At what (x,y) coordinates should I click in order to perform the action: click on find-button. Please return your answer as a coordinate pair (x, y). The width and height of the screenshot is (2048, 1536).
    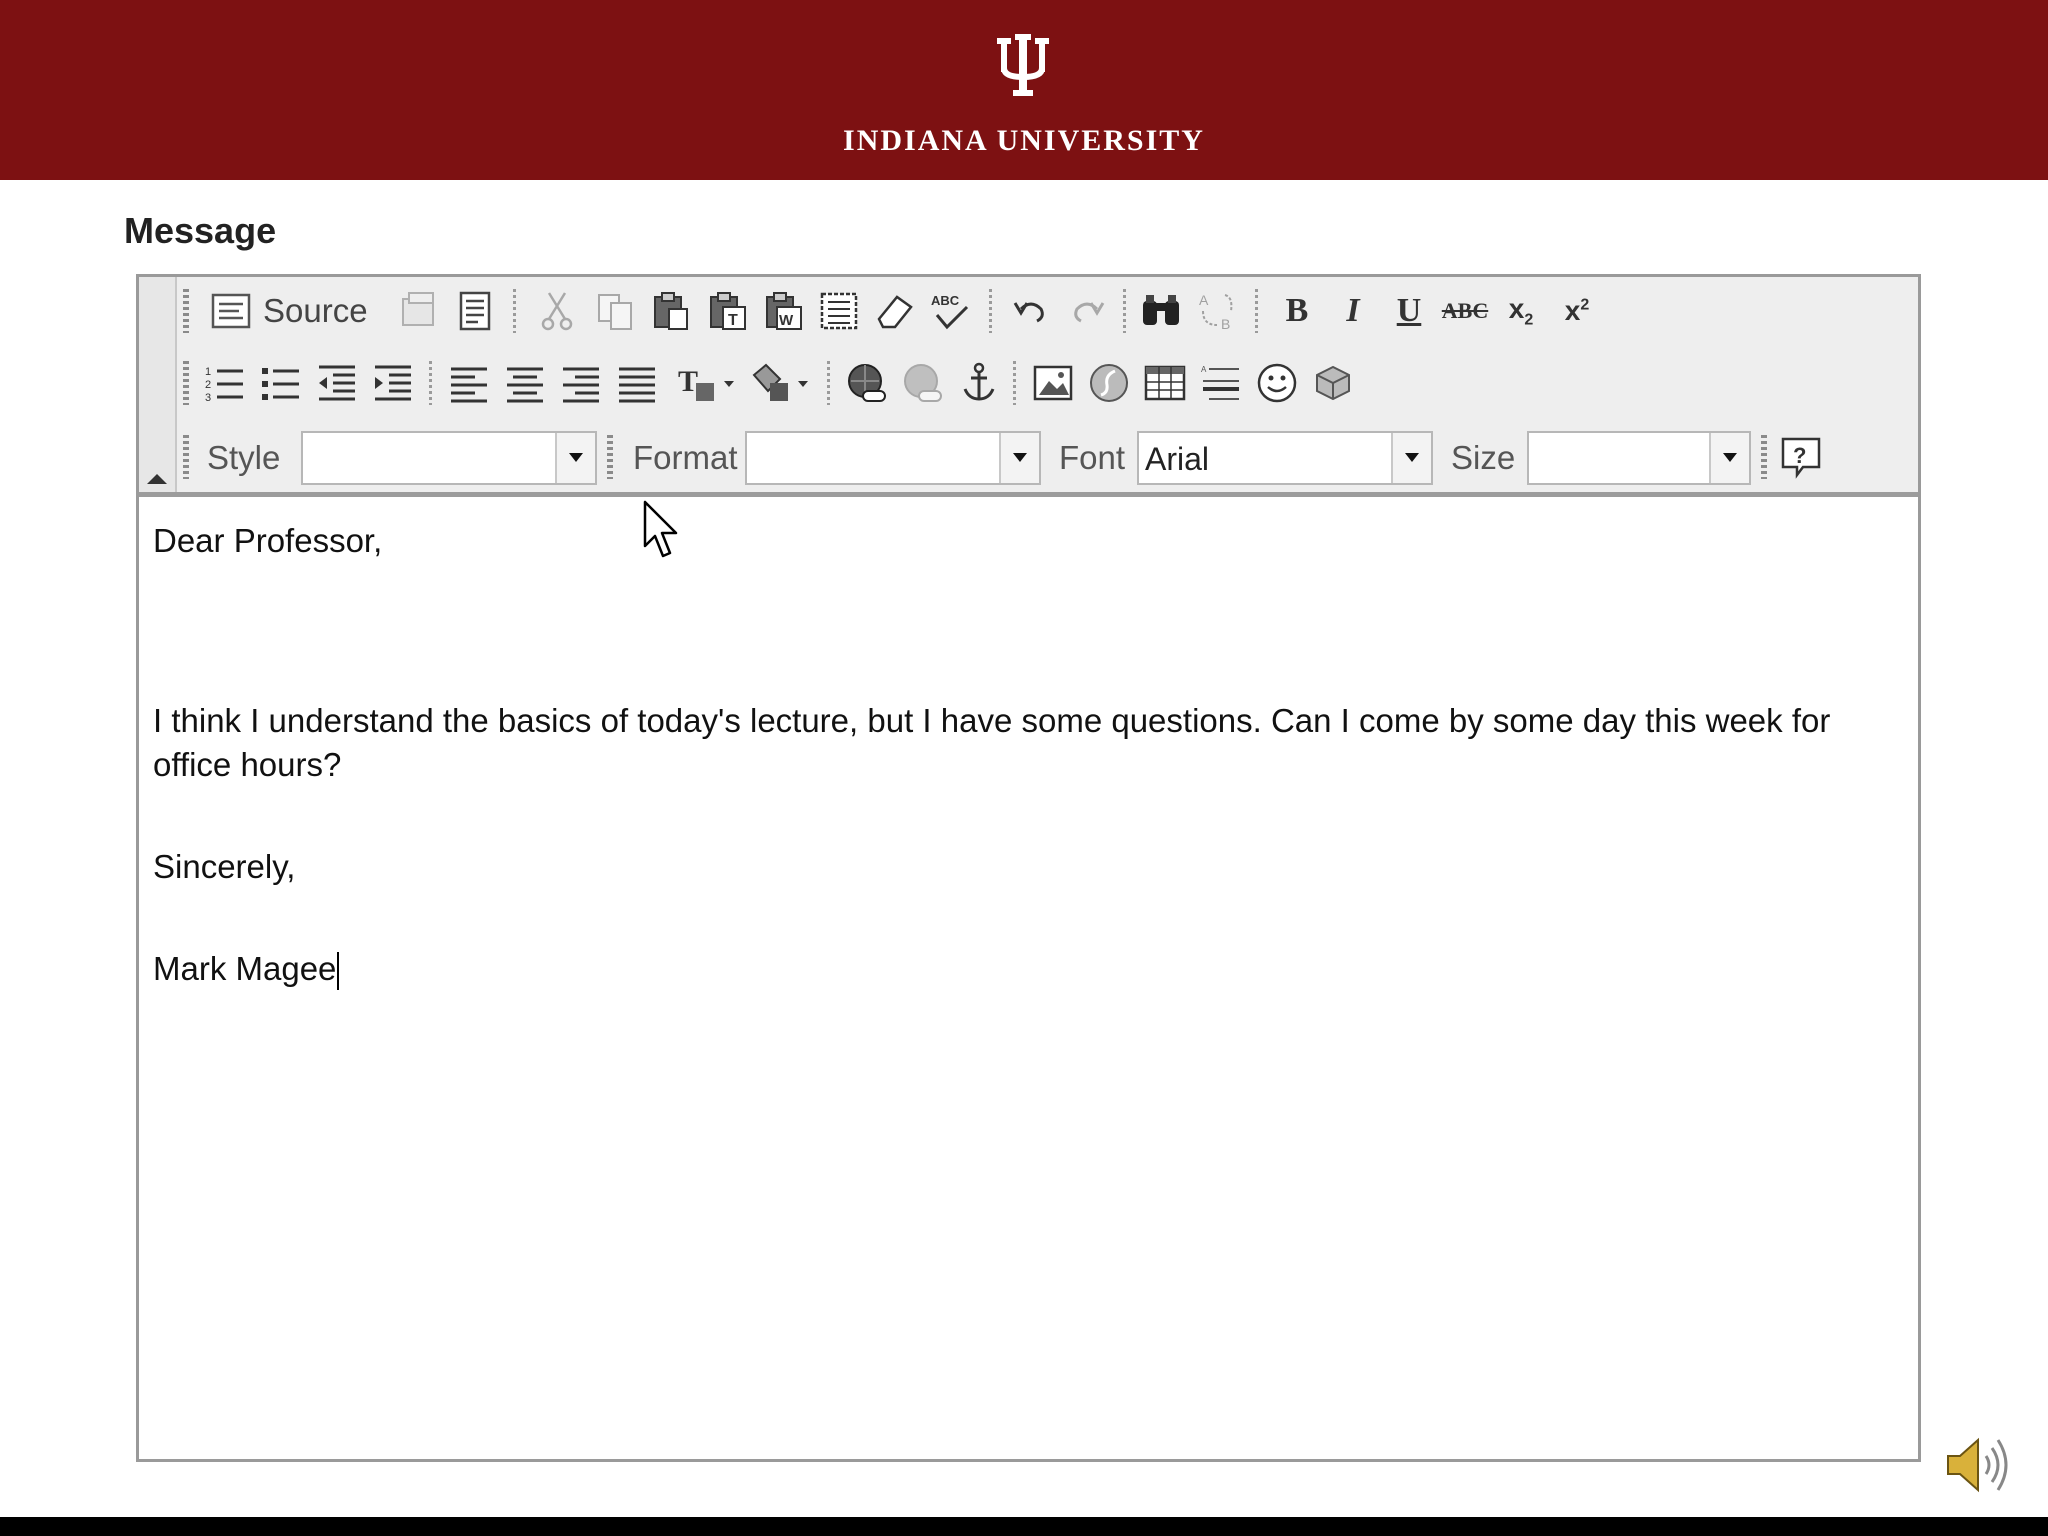
    Looking at the image, I should click on (1161, 311).